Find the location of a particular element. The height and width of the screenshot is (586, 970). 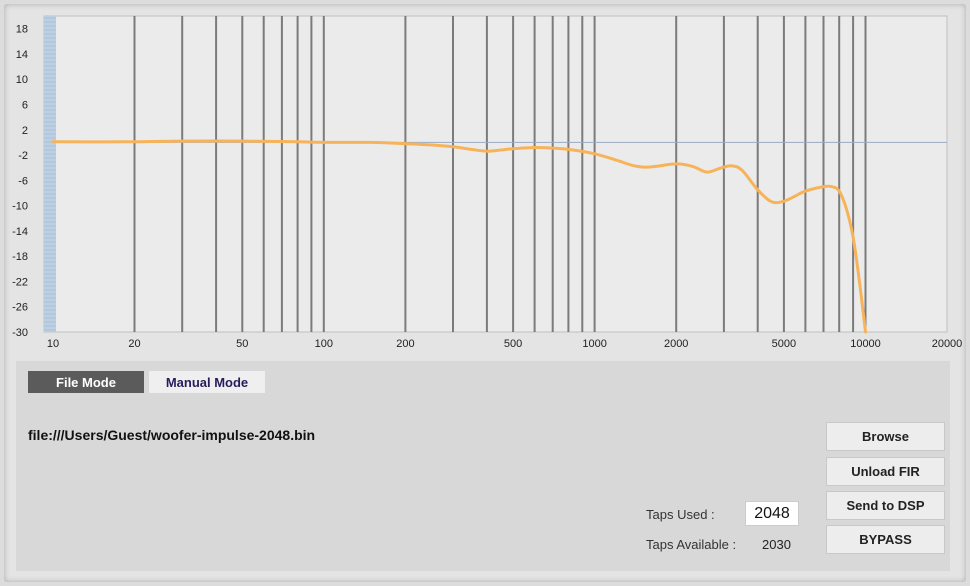

x-tick-label: 100 is located at coordinates (324, 344).